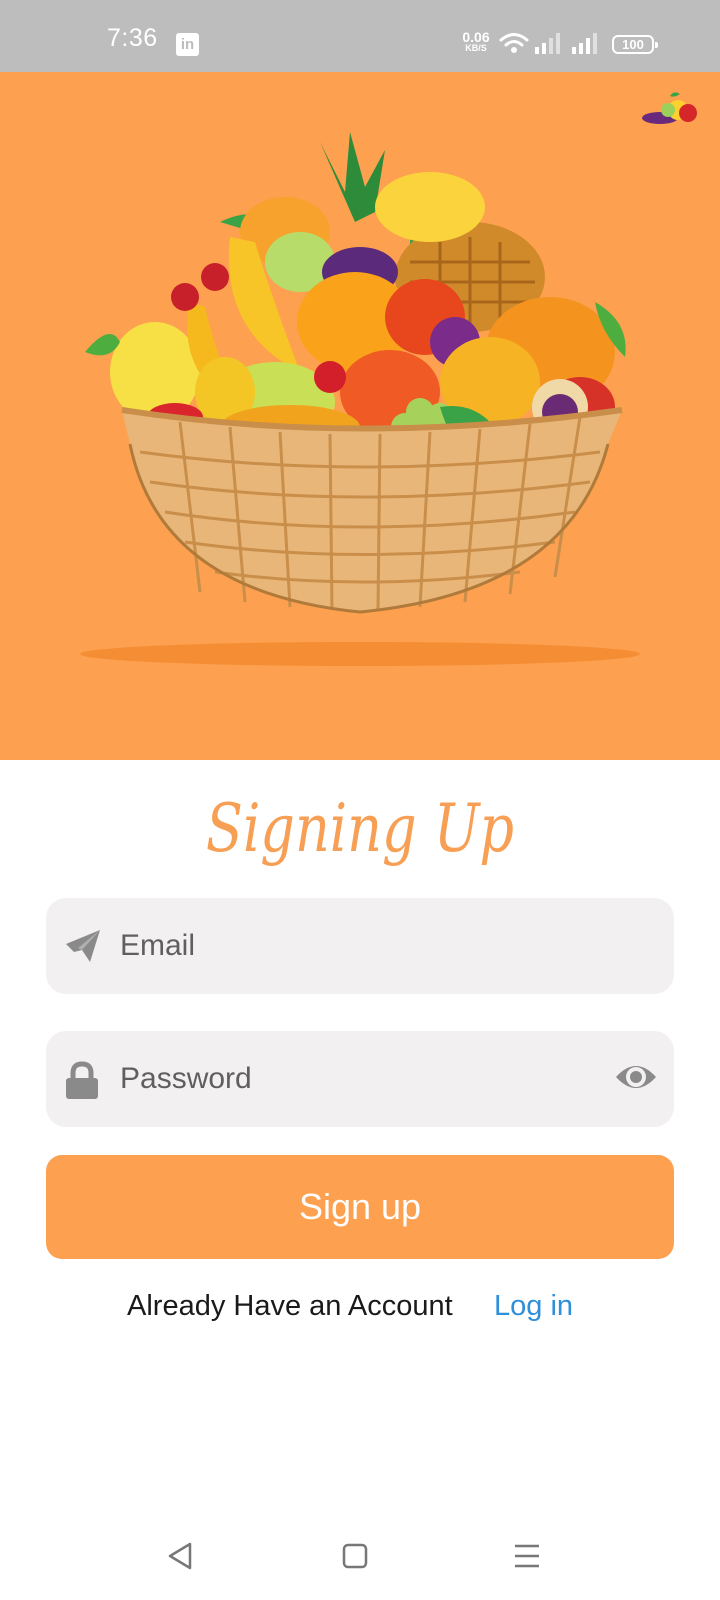 This screenshot has height=1600, width=720. What do you see at coordinates (132, 38) in the screenshot?
I see `status-time: 7:36` at bounding box center [132, 38].